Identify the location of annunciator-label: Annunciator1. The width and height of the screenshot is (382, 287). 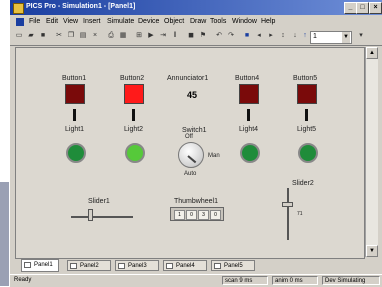
(188, 78).